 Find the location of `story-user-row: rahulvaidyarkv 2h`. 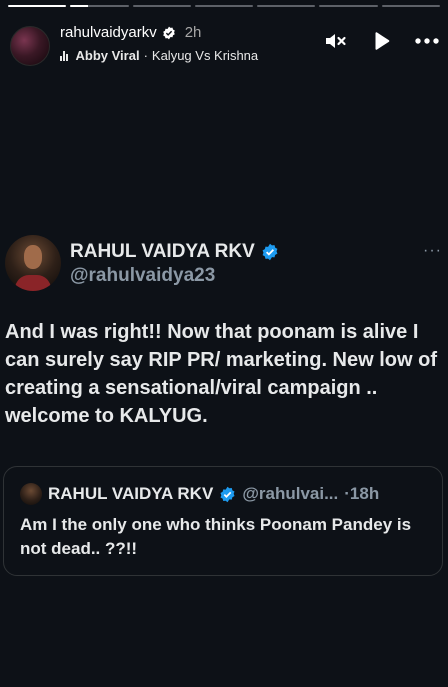

story-user-row: rahulvaidyarkv 2h is located at coordinates (130, 32).